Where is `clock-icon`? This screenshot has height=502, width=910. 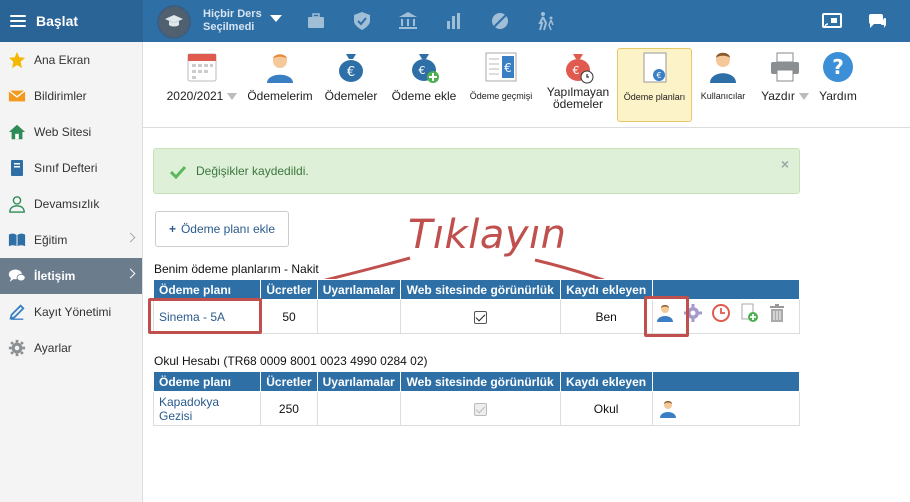
clock-icon is located at coordinates (721, 313).